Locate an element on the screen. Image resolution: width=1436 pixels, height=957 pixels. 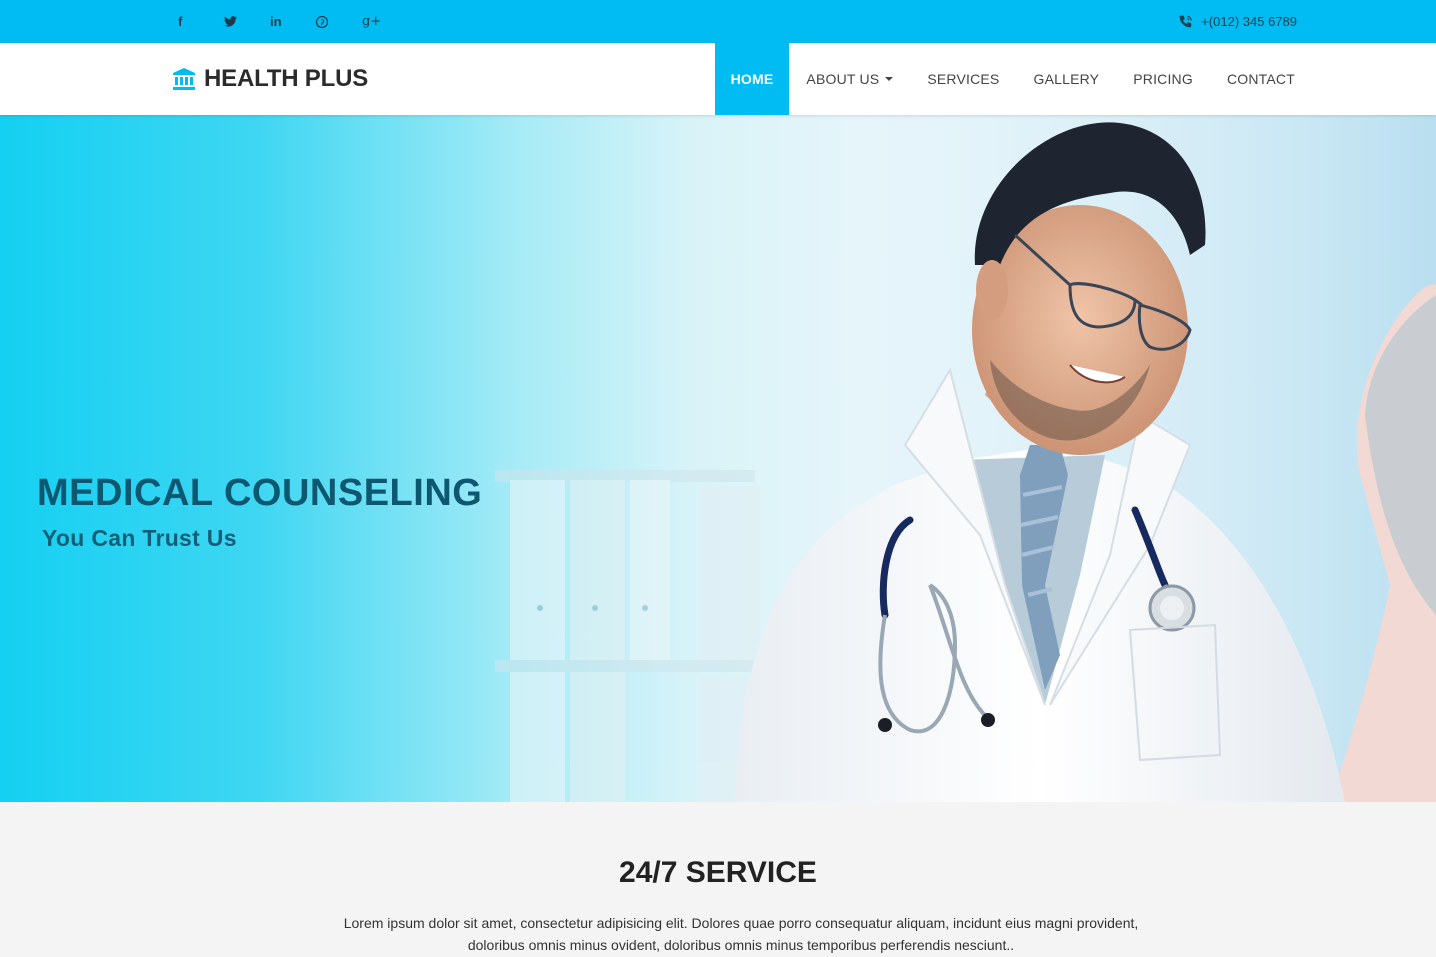
social-links: f in g+ is located at coordinates (287, 21).